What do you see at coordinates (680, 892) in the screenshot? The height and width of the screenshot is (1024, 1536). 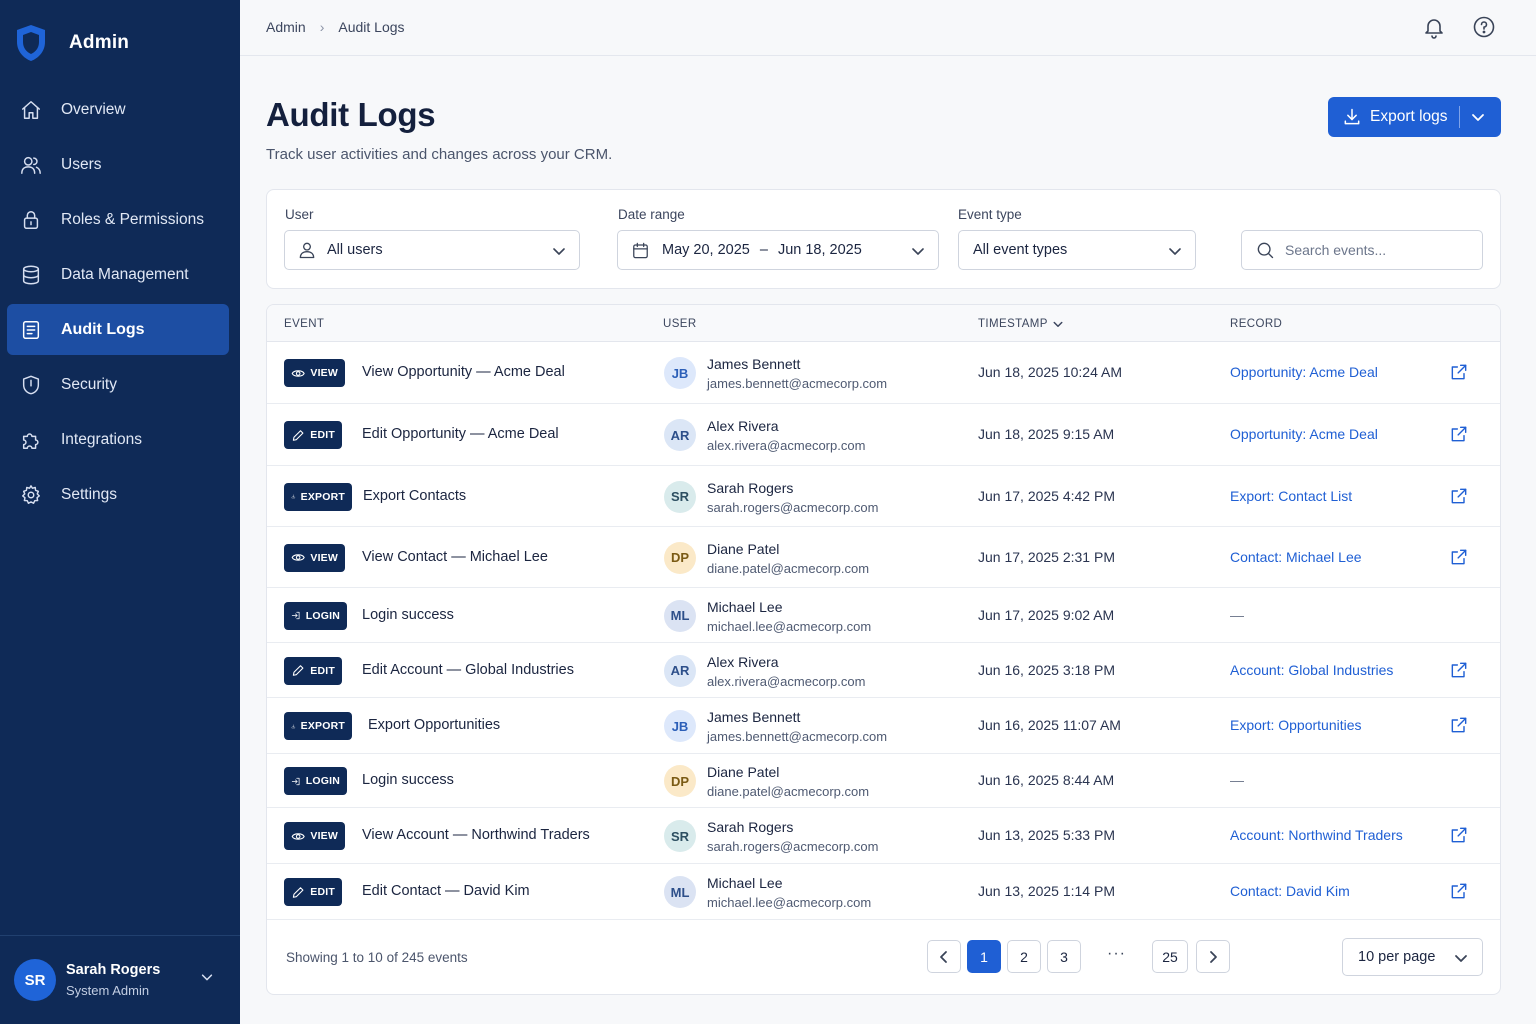 I see `avatar: ML` at bounding box center [680, 892].